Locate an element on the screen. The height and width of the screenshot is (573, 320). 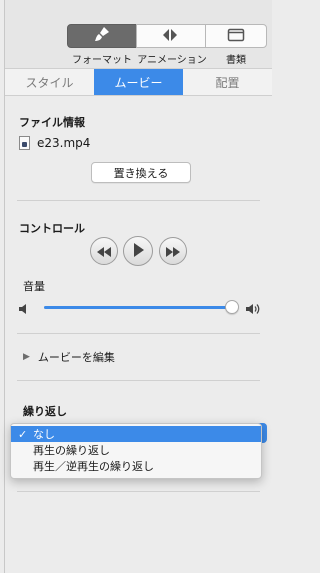
tab-bar: スタイル ムービー 配置 is located at coordinates (138, 82).